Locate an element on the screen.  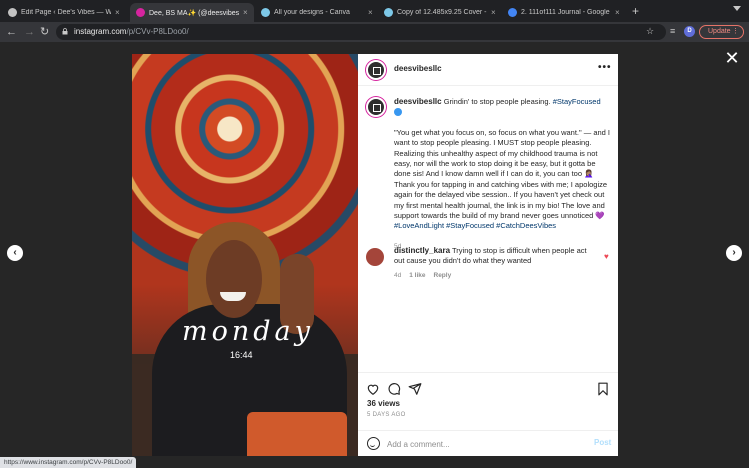
status-bar-url: https://www.instagram.com/p/CVv-P8LDoo0/ is located at coordinates (68, 462).